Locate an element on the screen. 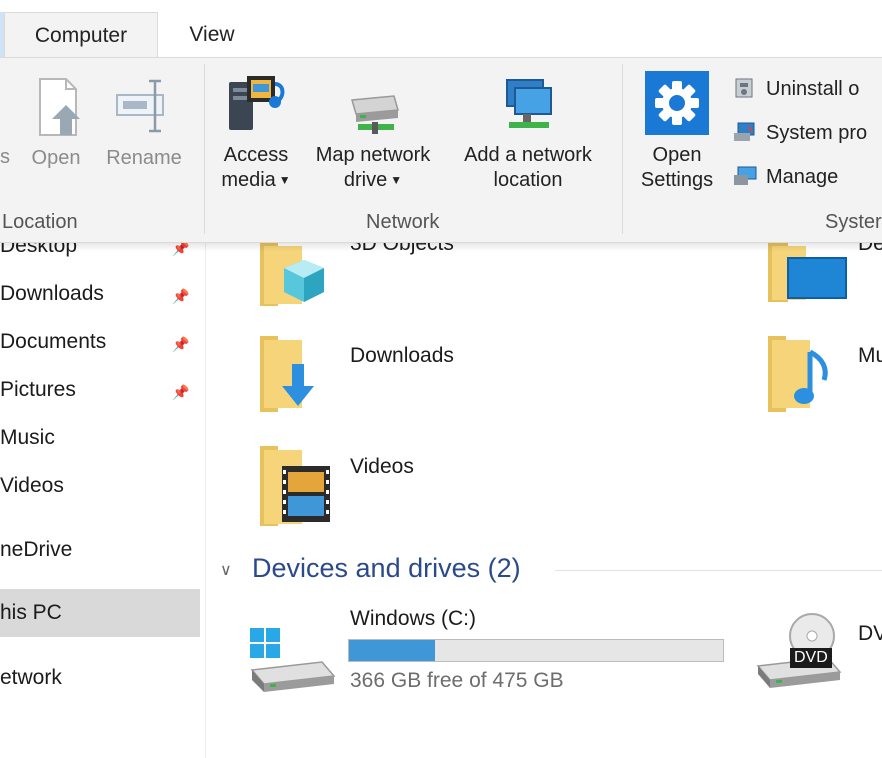  folder-3d-objects is located at coordinates (296, 276).